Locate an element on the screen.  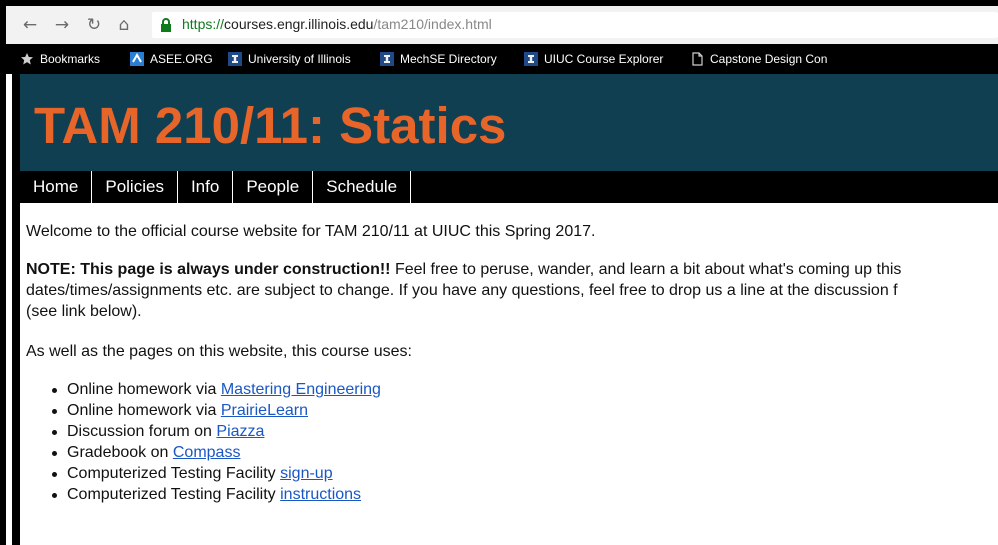
bookmark-capstone-design: Capstone Design Con is located at coordinates (758, 59).